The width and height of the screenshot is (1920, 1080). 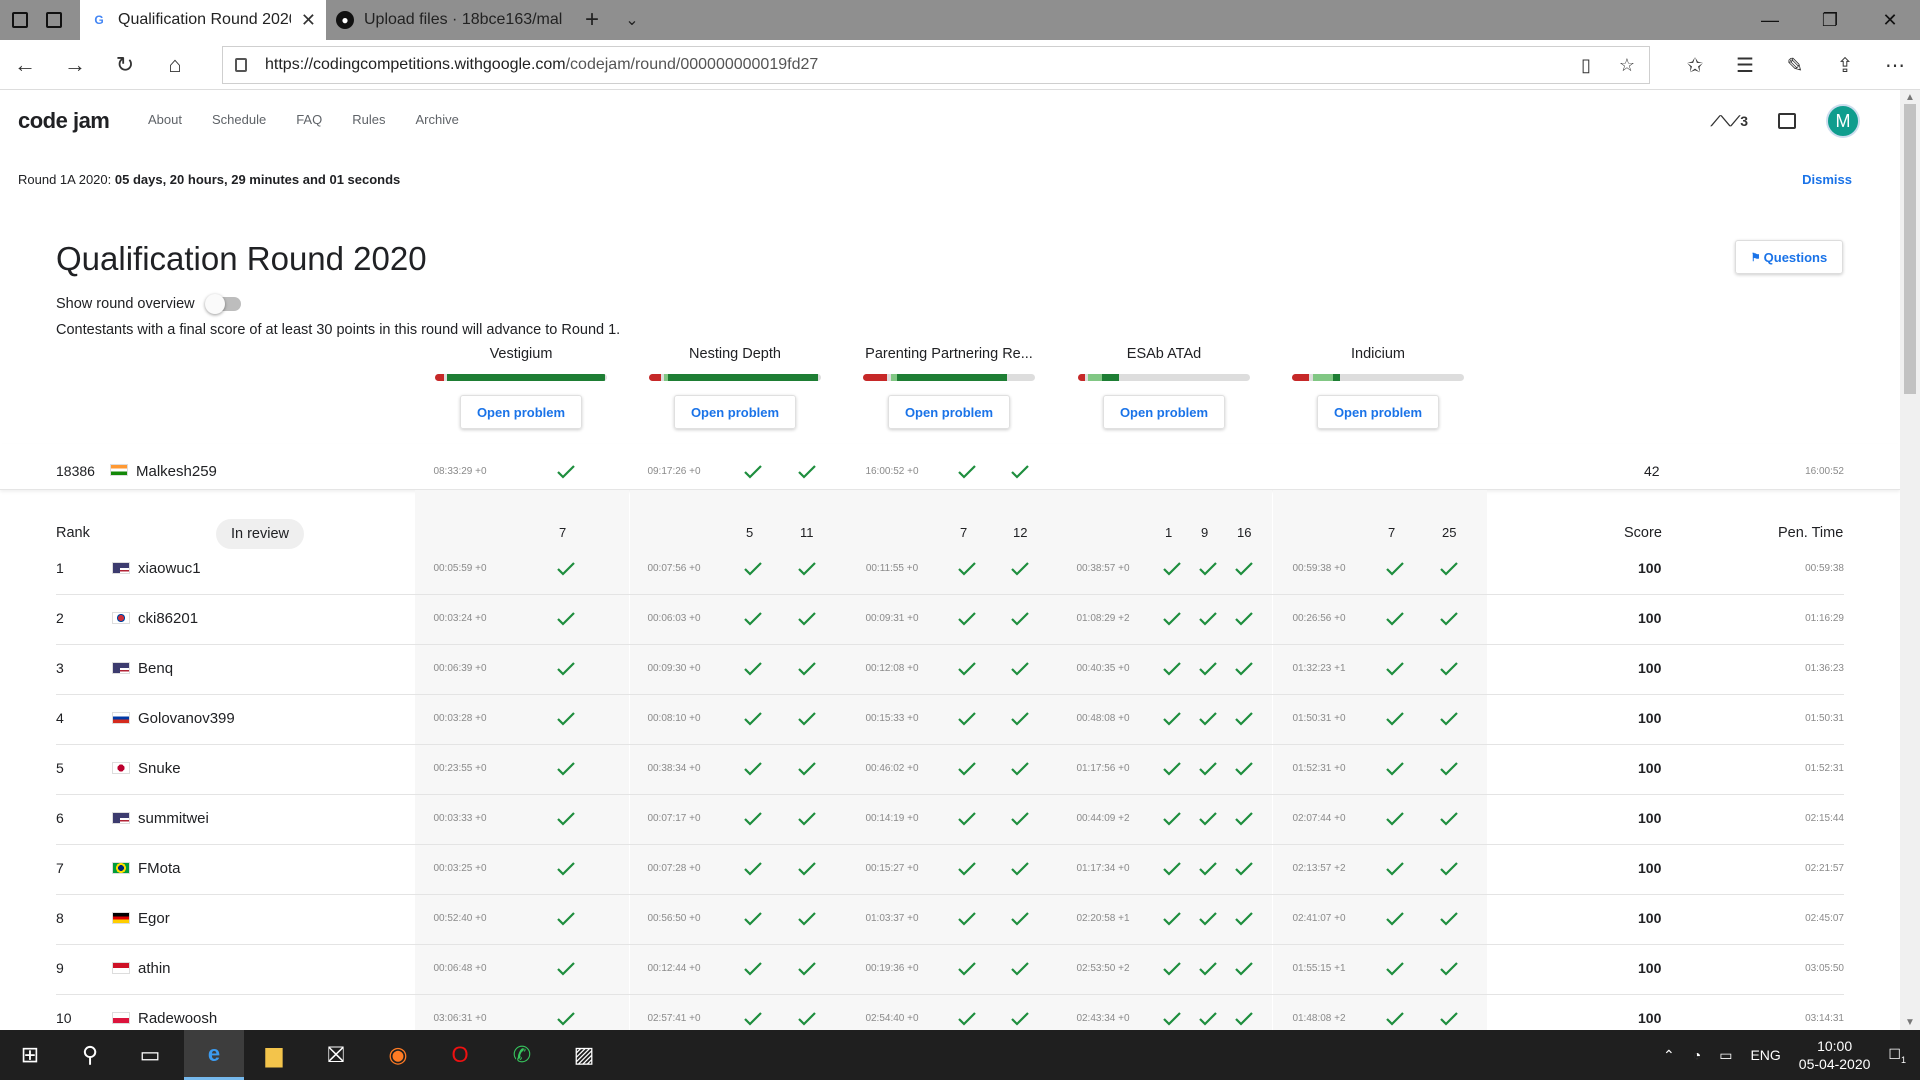 I want to click on submission-time: 03:06:31 +0, so click(x=460, y=1018).